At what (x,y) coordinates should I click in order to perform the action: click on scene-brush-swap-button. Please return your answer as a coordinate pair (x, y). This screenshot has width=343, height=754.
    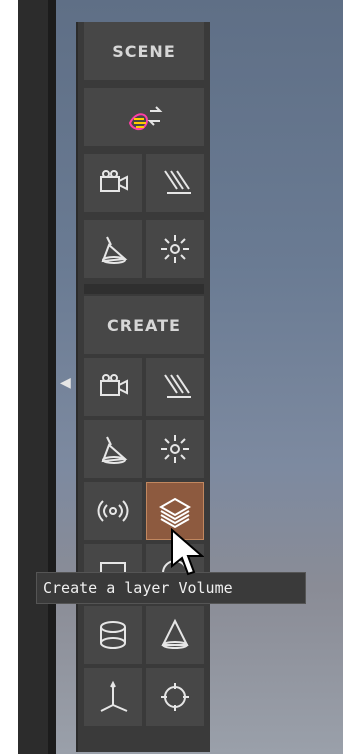
    Looking at the image, I should click on (144, 117).